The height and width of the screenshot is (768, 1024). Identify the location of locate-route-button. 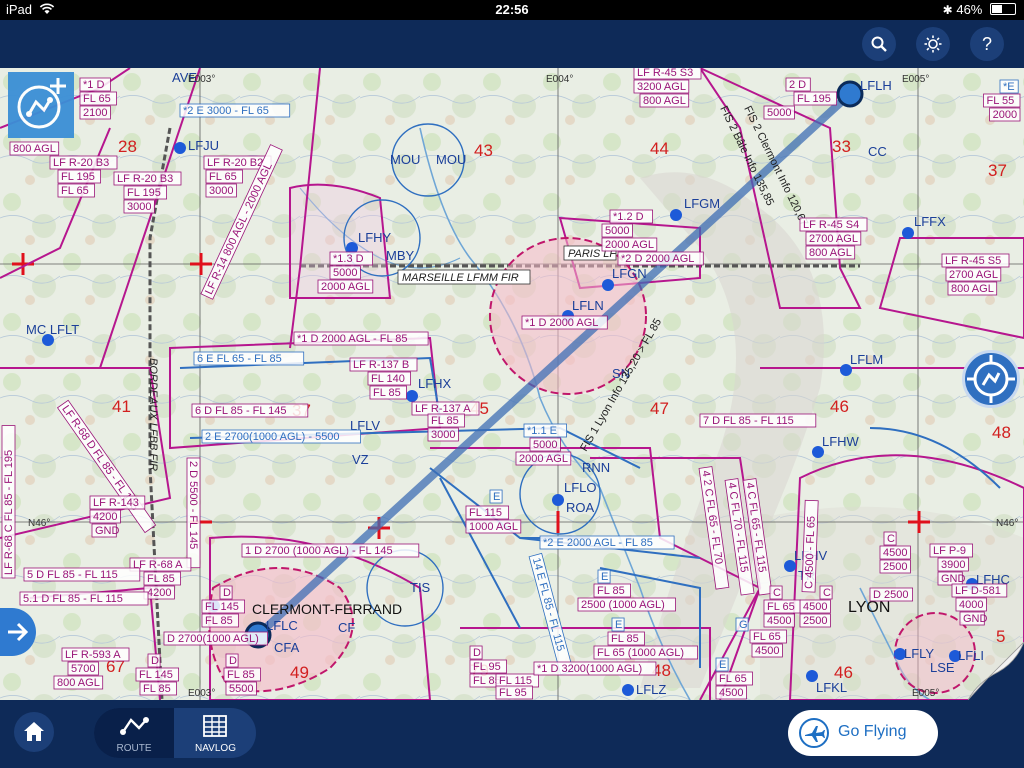
(991, 379).